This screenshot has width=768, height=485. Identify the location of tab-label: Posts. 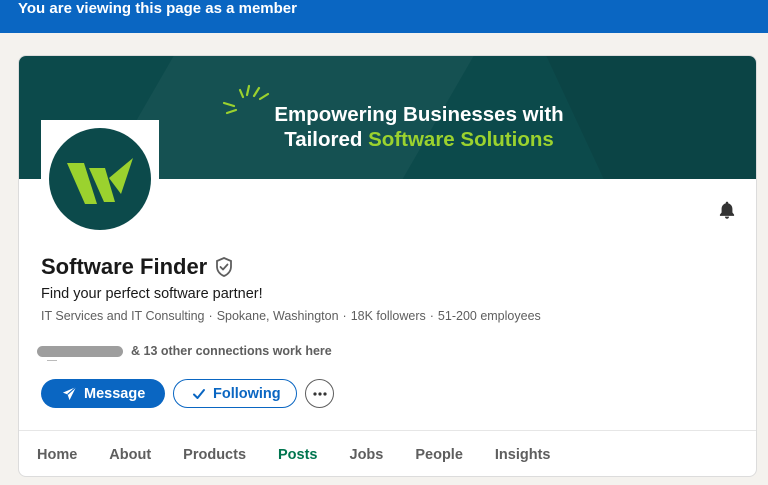
(298, 454).